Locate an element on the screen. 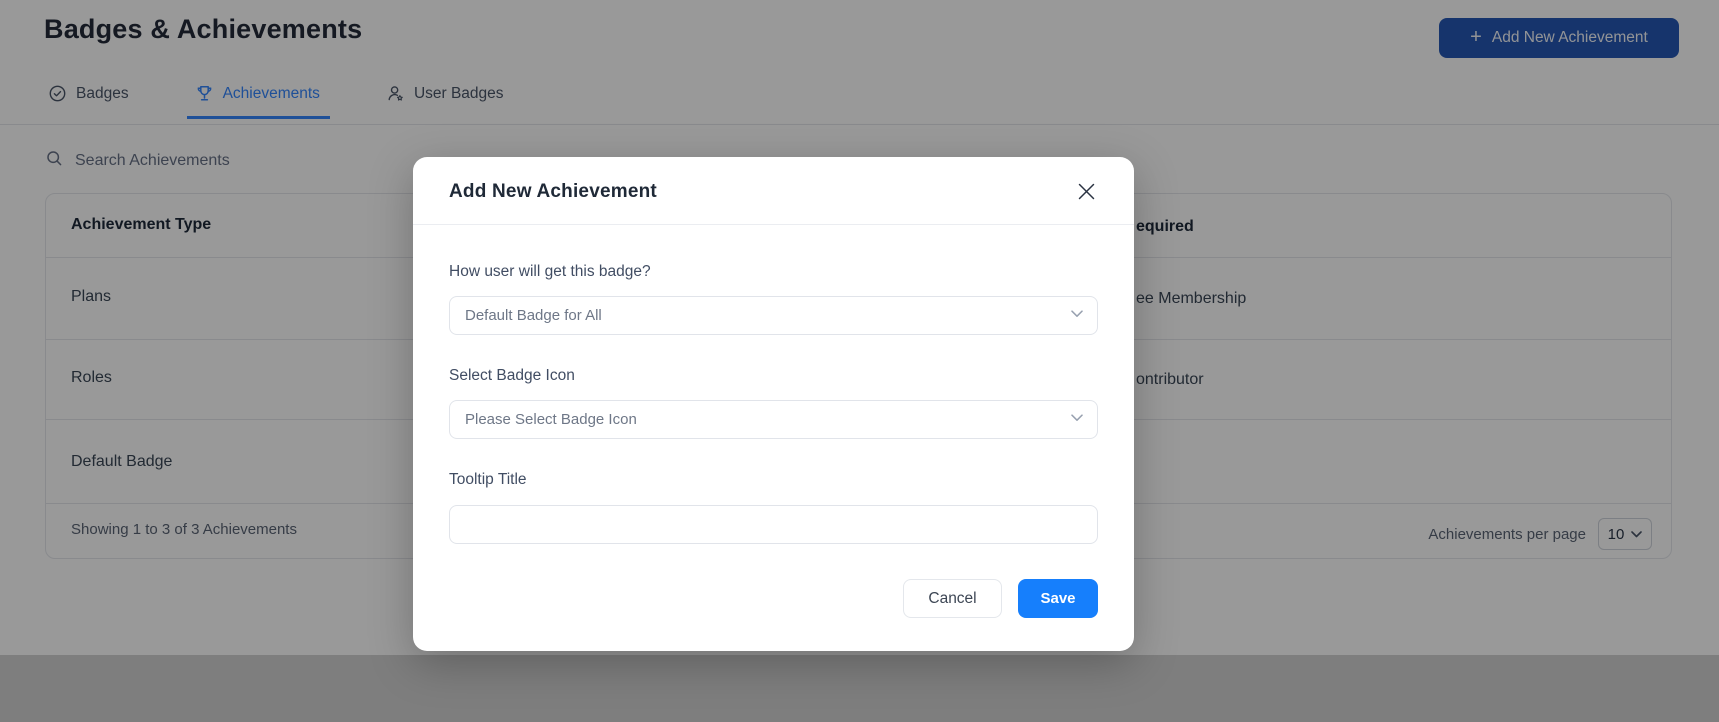 This screenshot has height=722, width=1719. save-button: Save is located at coordinates (1058, 598).